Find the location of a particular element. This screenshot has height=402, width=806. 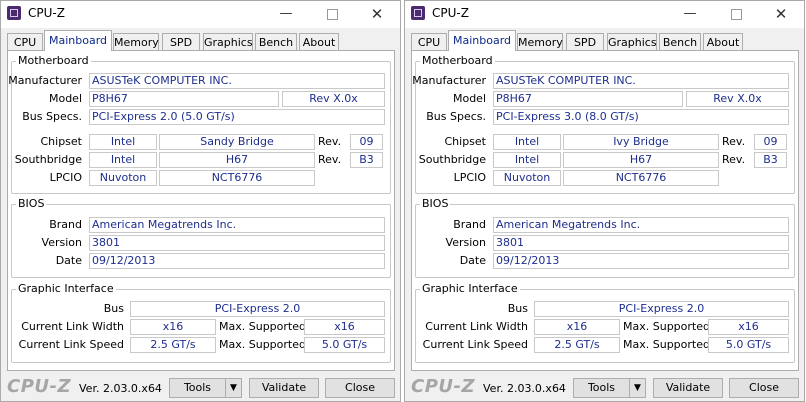

group-title: Motherboard is located at coordinates (457, 61).